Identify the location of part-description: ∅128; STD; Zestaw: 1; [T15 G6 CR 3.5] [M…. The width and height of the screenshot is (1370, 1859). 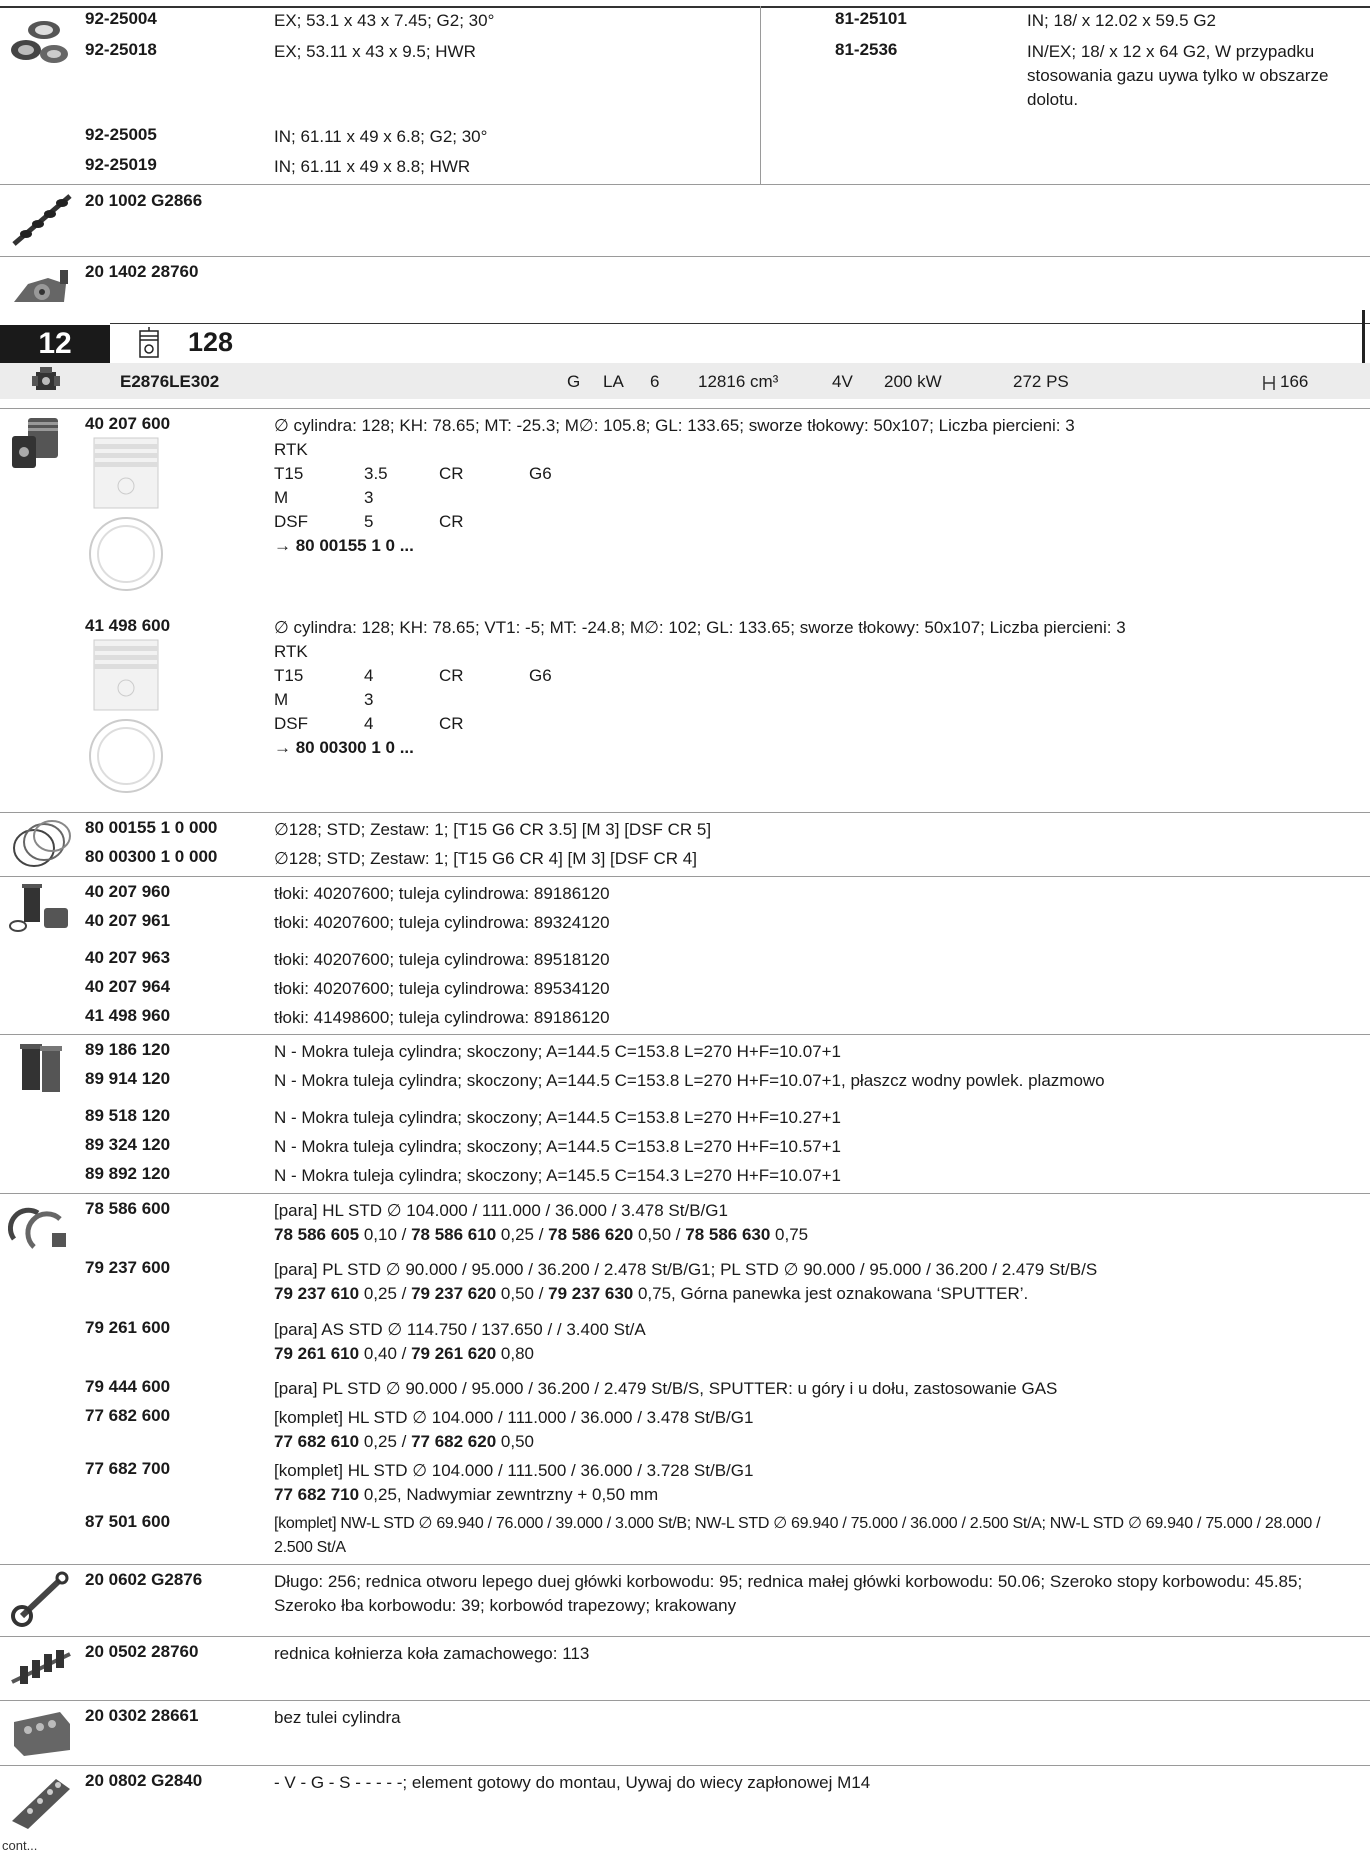
(493, 829).